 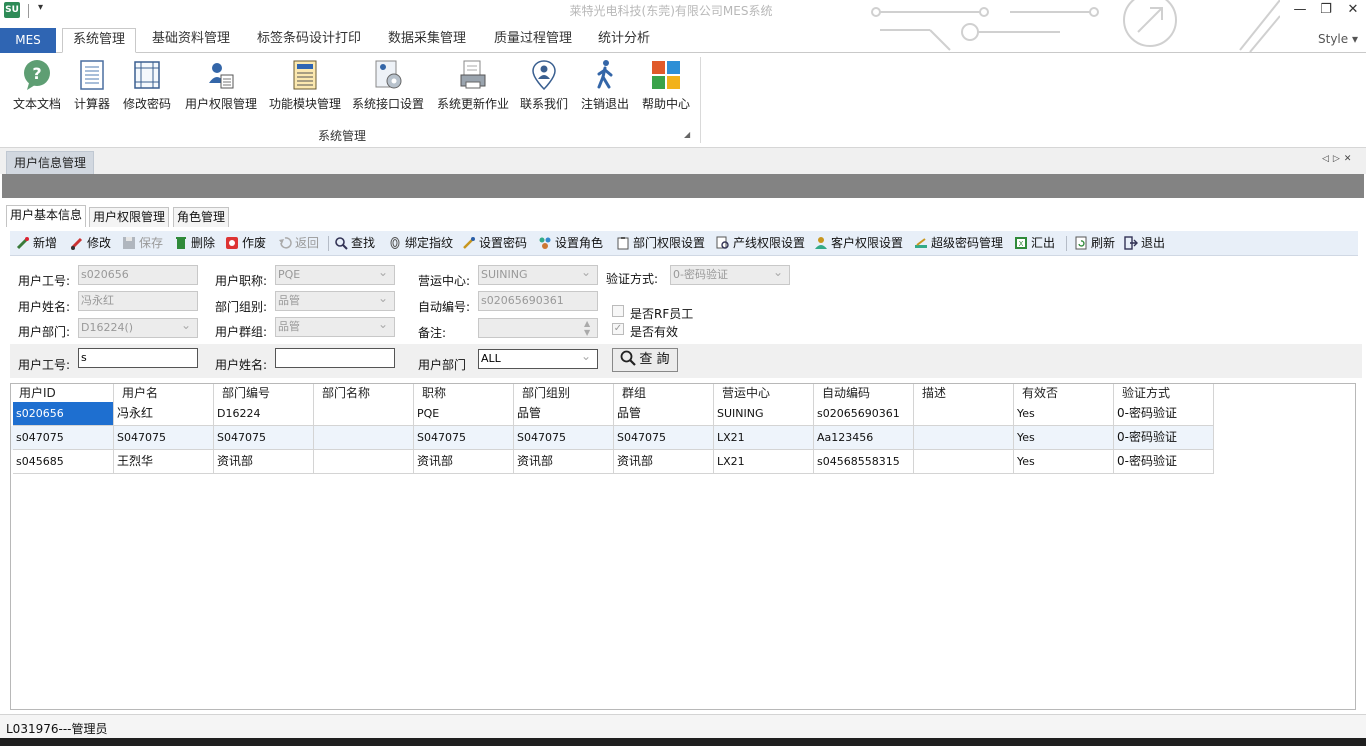 What do you see at coordinates (570, 244) in the screenshot?
I see `set-role-button: 设置角色` at bounding box center [570, 244].